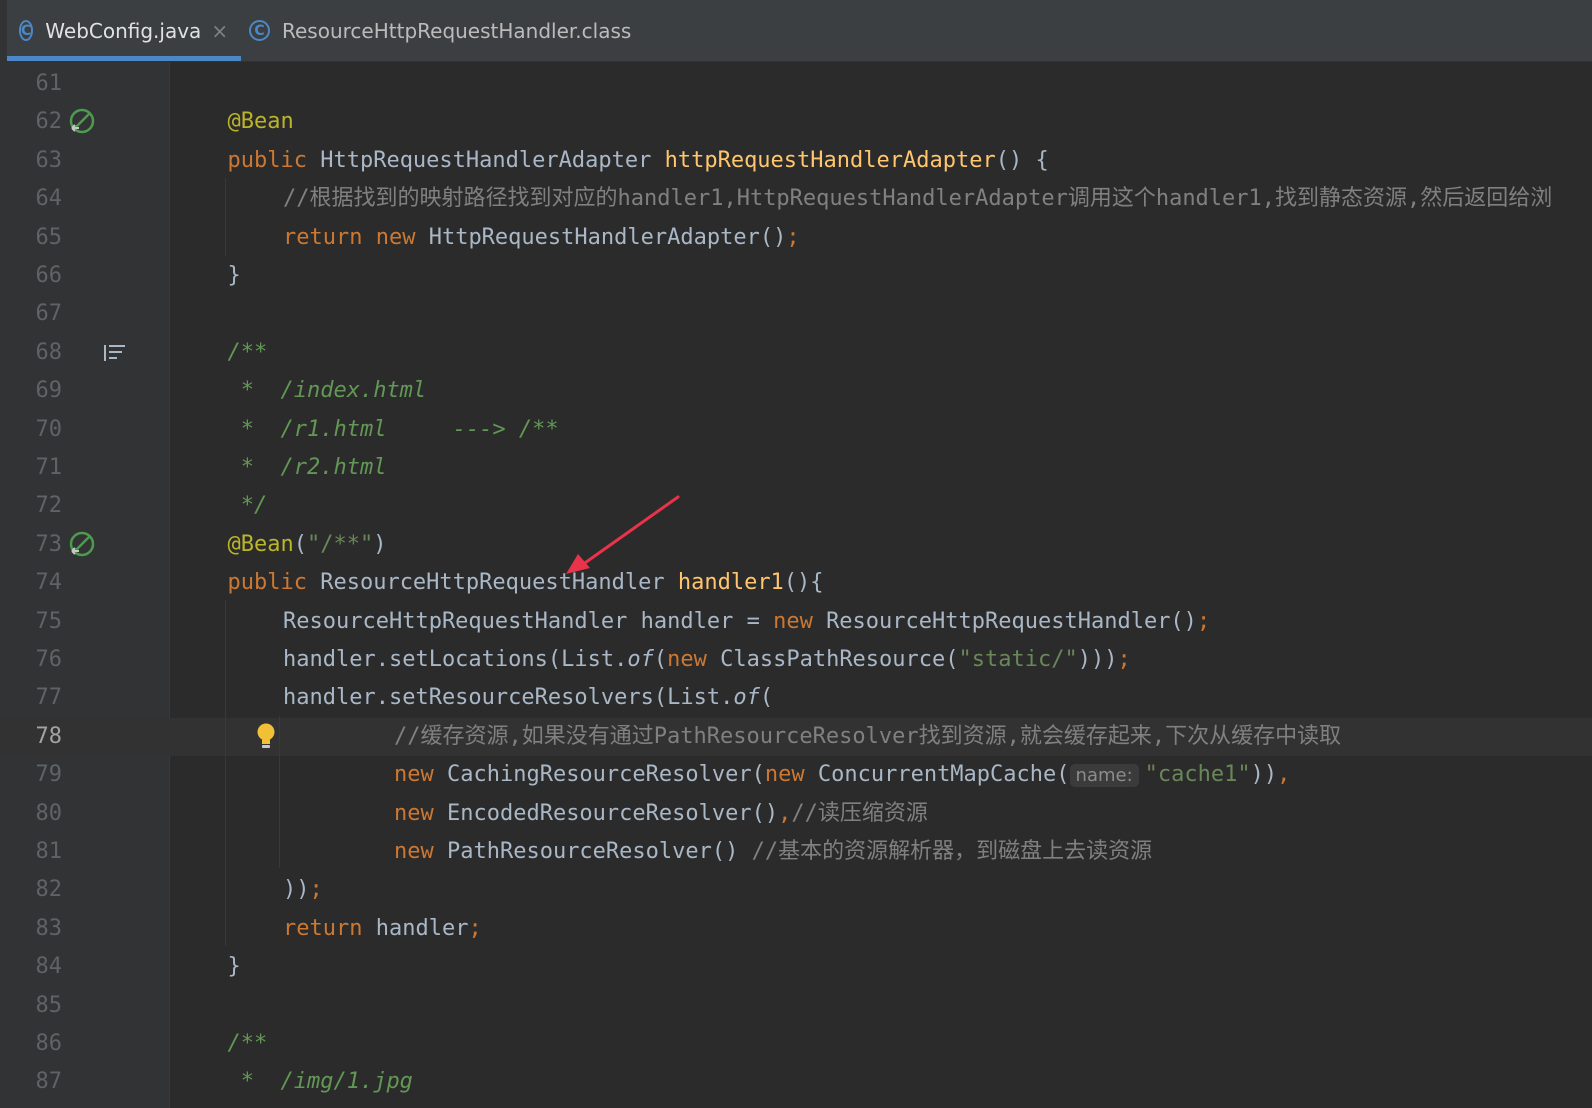  I want to click on code-line: 66}, so click(796, 276).